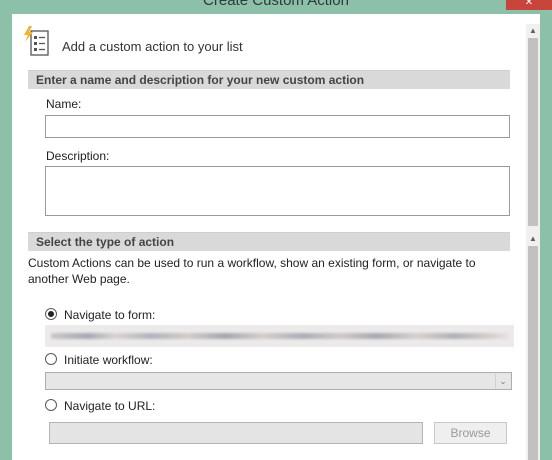  What do you see at coordinates (278, 381) in the screenshot?
I see `workflow-select: ⌄` at bounding box center [278, 381].